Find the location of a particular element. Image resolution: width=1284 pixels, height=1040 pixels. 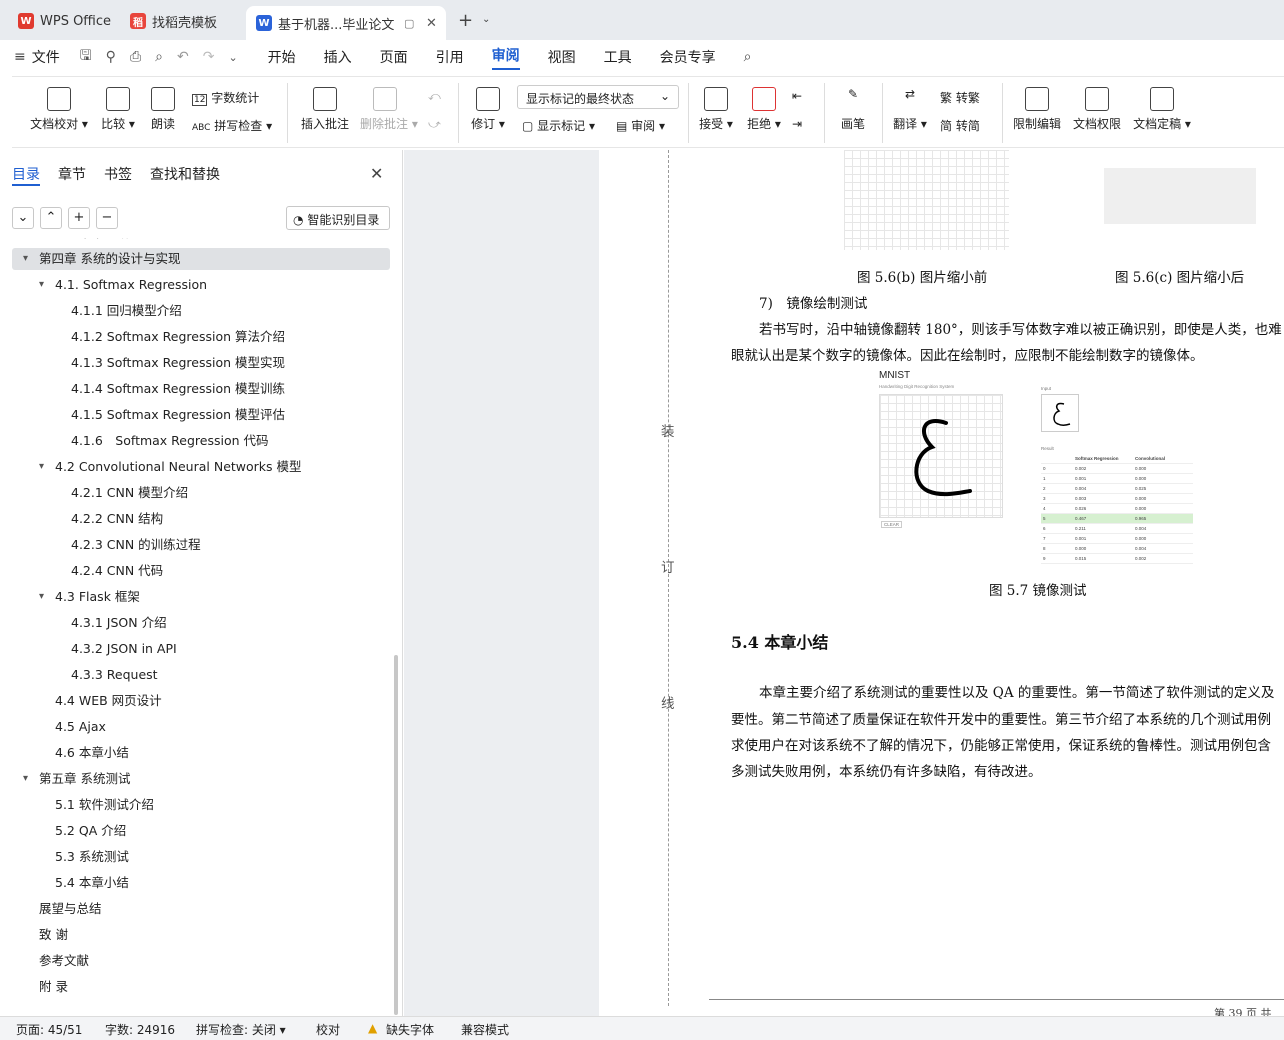

toc-item: 4.2.2 CNN 结构 is located at coordinates (201, 519).